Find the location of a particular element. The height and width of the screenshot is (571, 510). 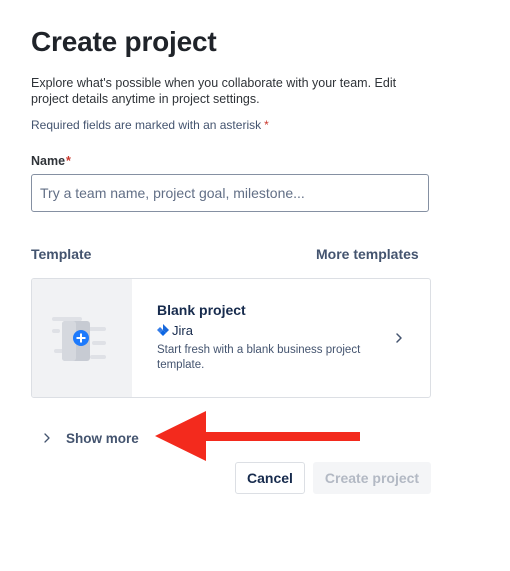

name-label-text: Name is located at coordinates (48, 161).